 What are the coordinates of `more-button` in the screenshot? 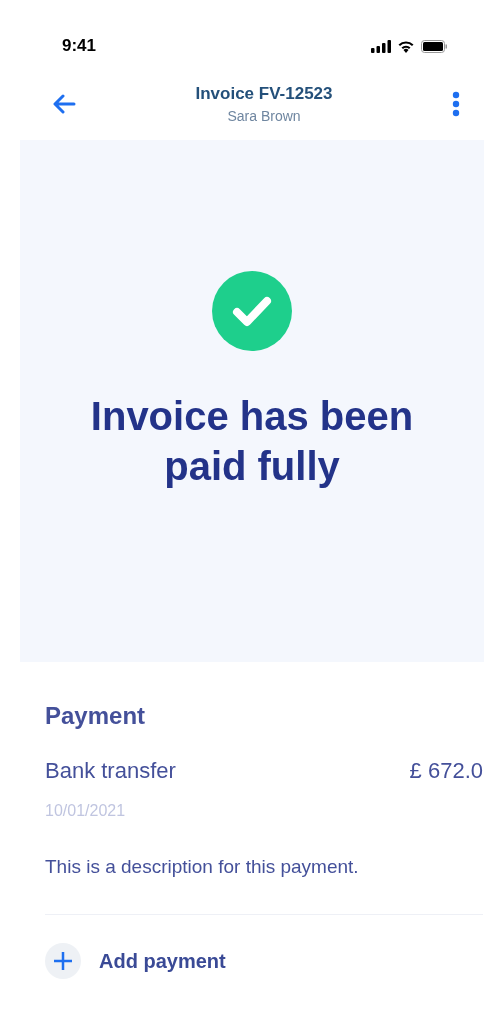 It's located at (456, 104).